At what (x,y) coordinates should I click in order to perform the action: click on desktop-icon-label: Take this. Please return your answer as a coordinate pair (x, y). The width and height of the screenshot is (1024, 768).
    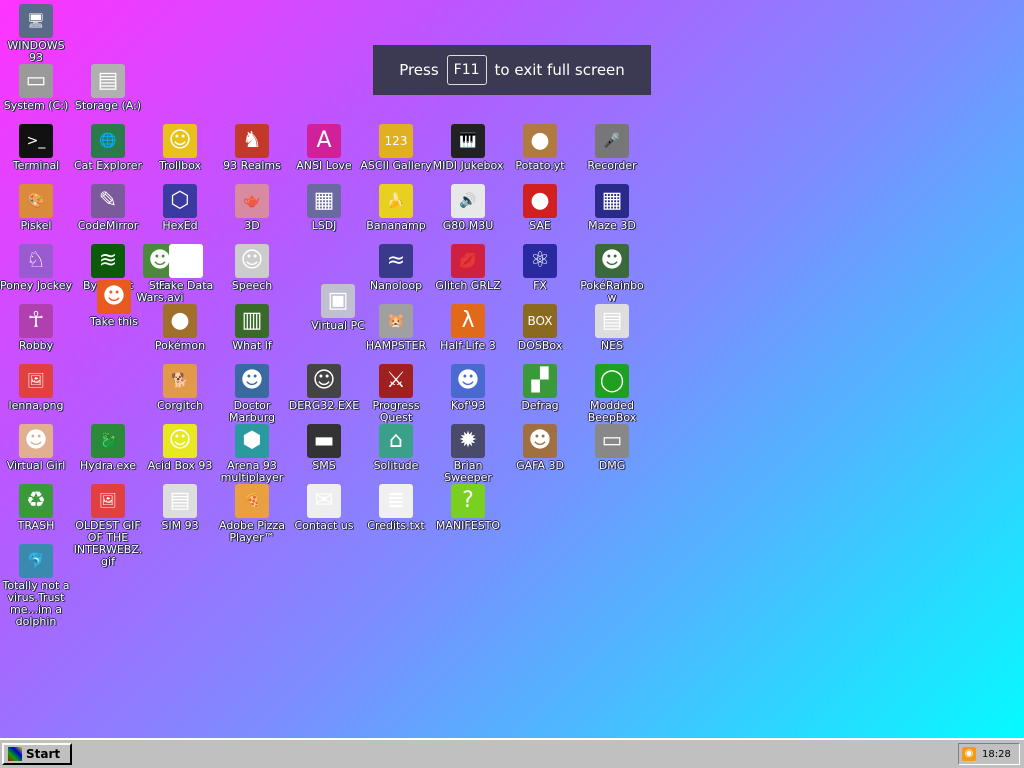
    Looking at the image, I should click on (114, 321).